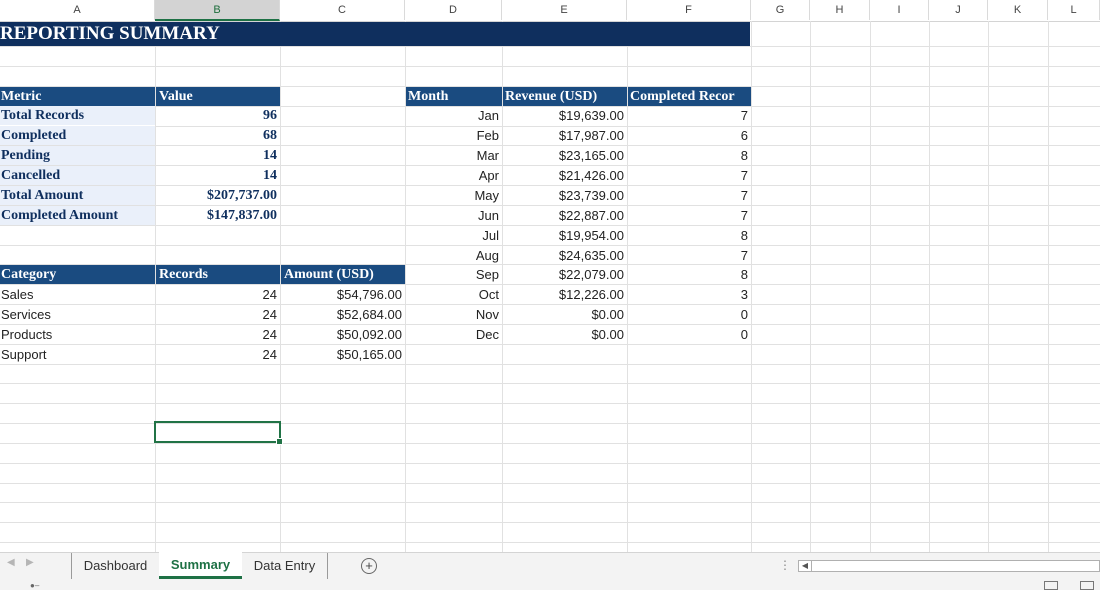  What do you see at coordinates (30, 562) in the screenshot?
I see `scroll-tabs-right-icon: ▶` at bounding box center [30, 562].